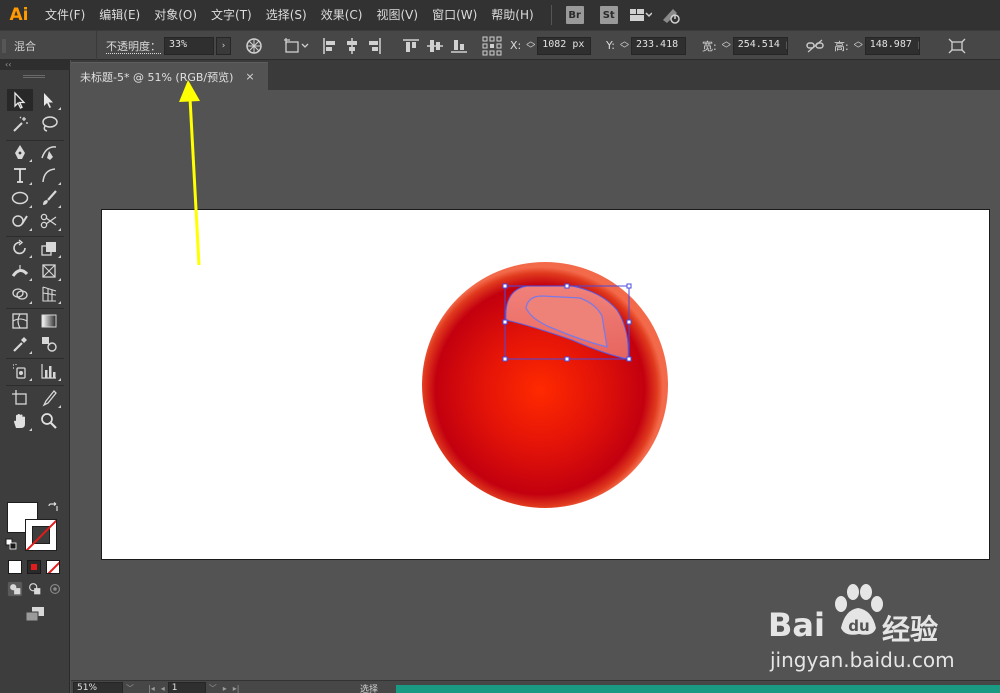 This screenshot has width=1000, height=693. Describe the element at coordinates (175, 15) in the screenshot. I see `menu-object: 对象(O)` at that location.